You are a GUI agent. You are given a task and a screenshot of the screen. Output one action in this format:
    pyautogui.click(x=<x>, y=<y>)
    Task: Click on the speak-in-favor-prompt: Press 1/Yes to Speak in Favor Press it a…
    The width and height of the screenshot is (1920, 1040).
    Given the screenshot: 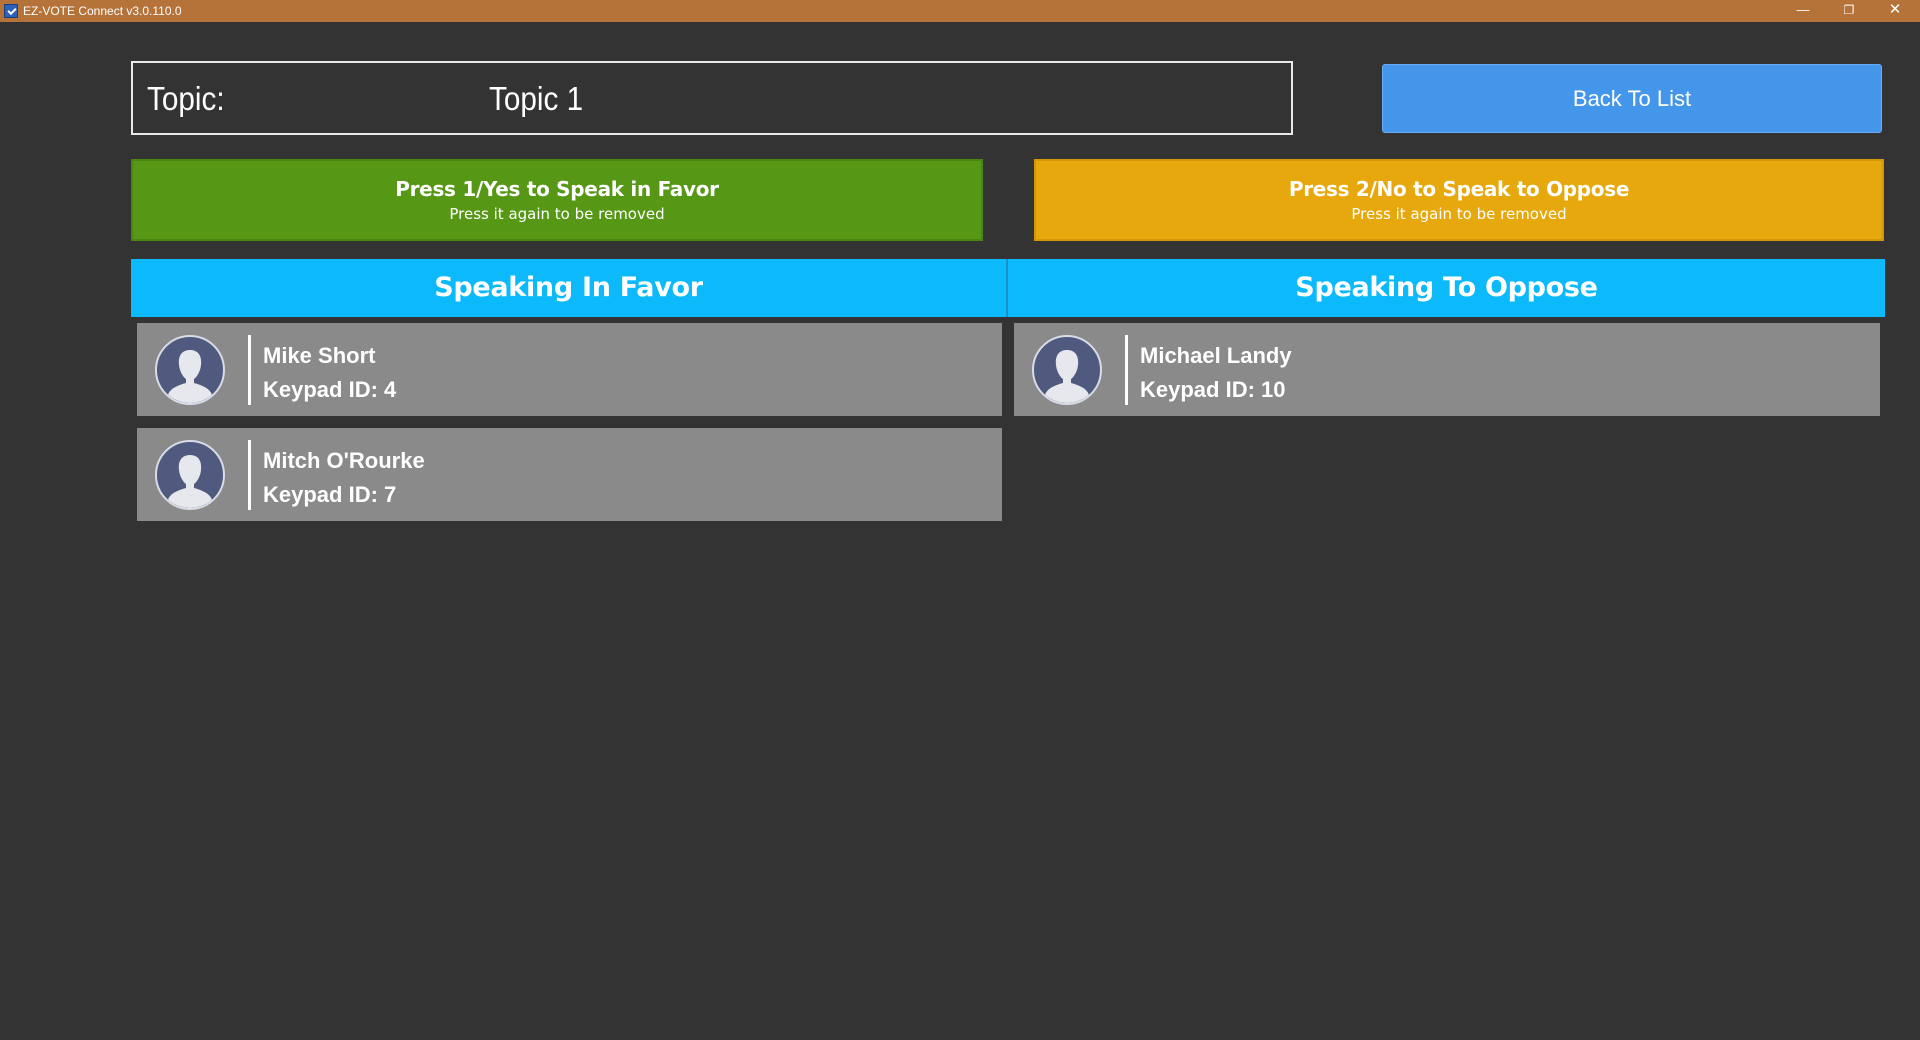 What is the action you would take?
    pyautogui.click(x=557, y=200)
    